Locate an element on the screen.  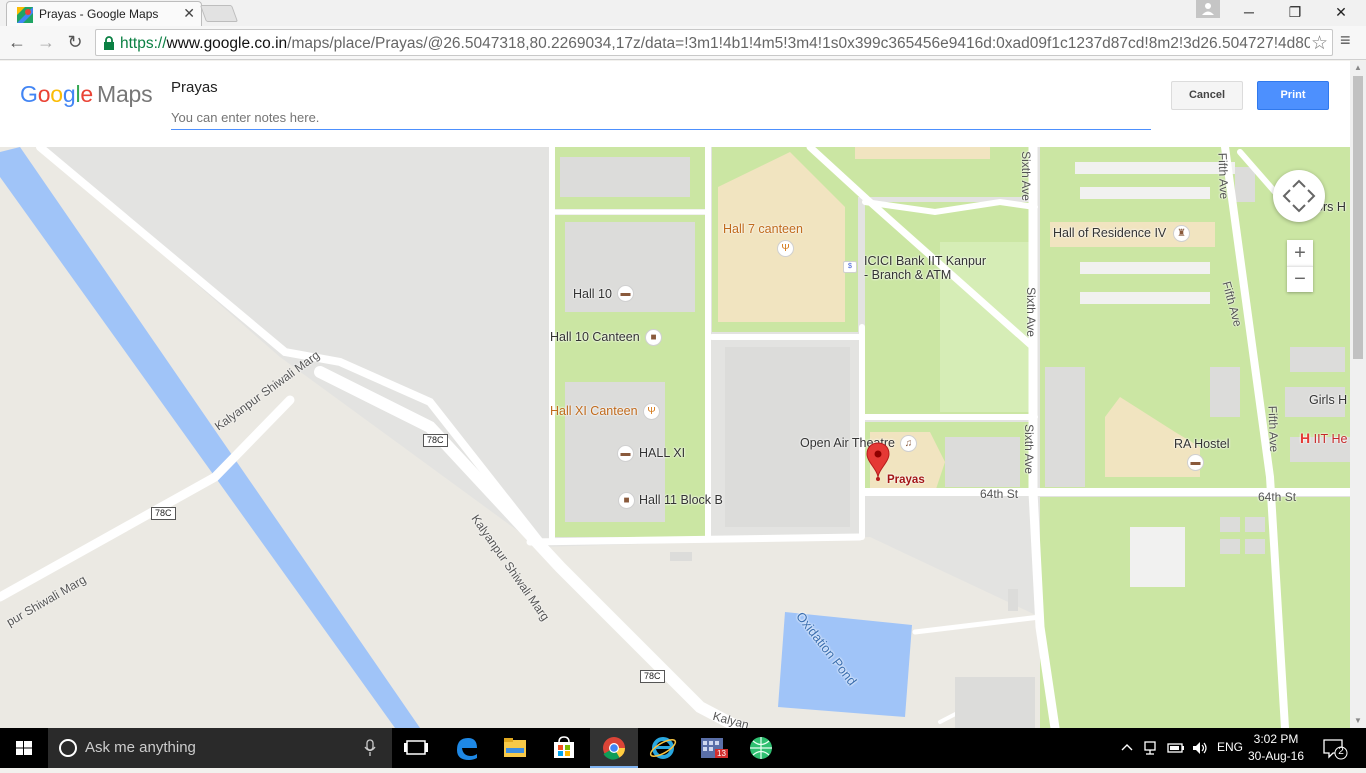
chrome-menu-icon: ≡ is located at coordinates (1345, 40).